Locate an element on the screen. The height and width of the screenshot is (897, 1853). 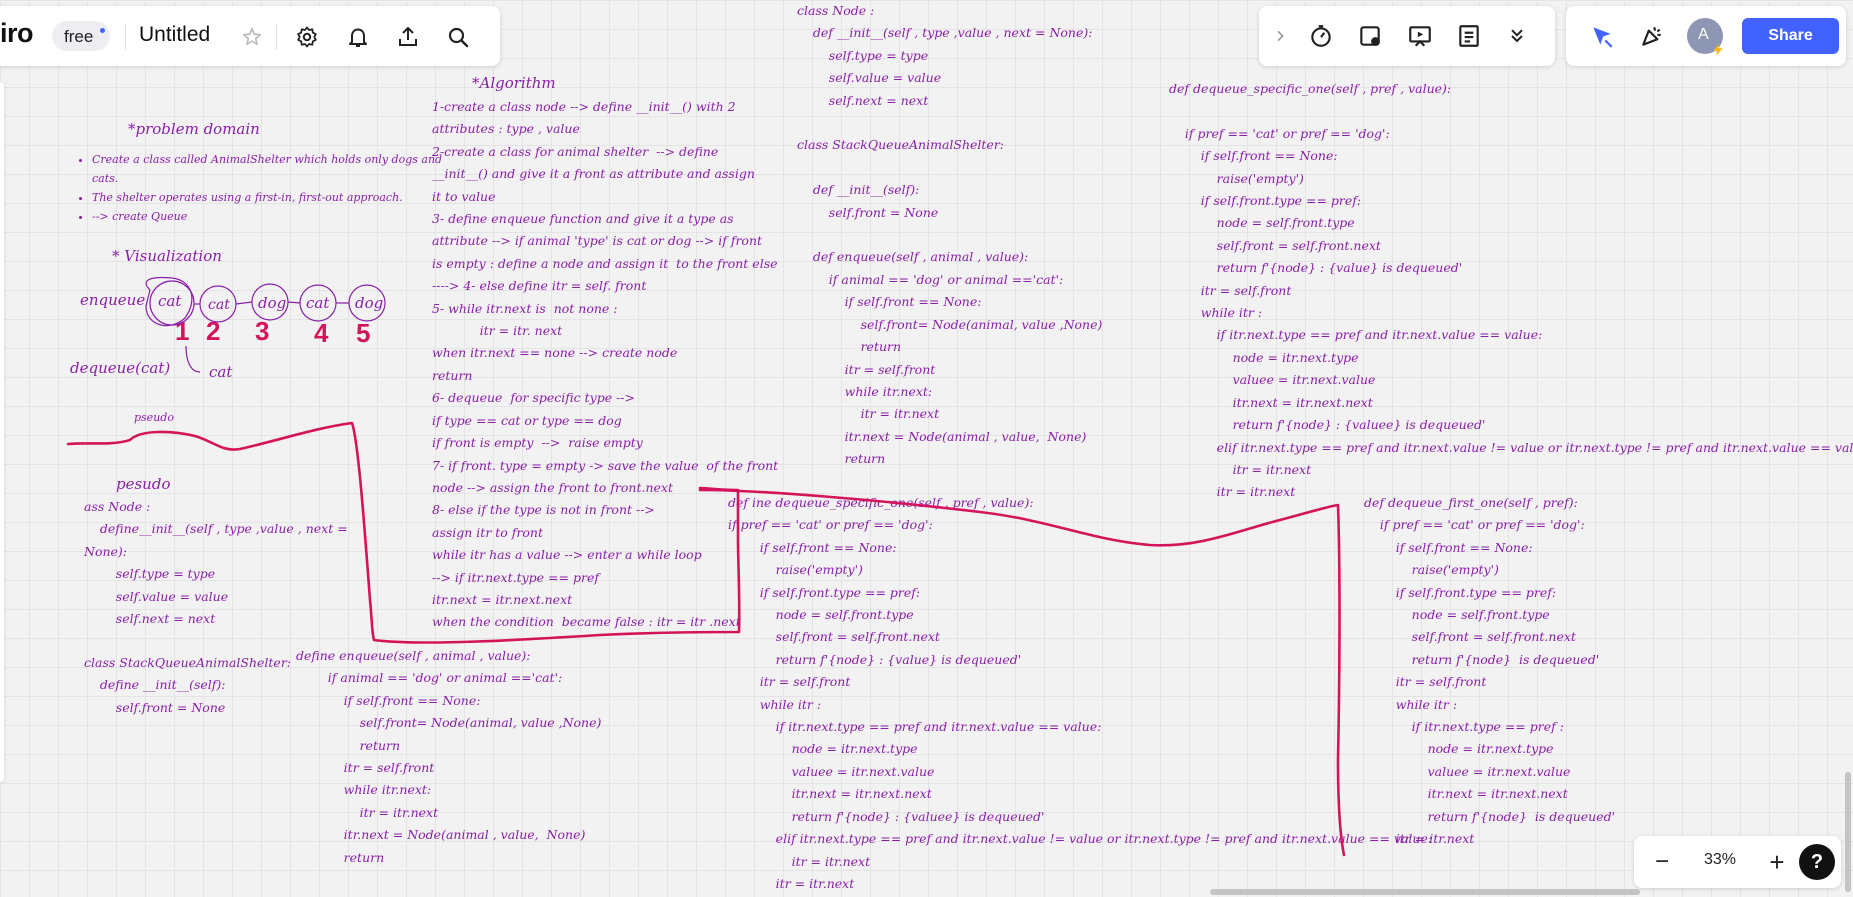
zoom-level: 33% is located at coordinates (1720, 860).